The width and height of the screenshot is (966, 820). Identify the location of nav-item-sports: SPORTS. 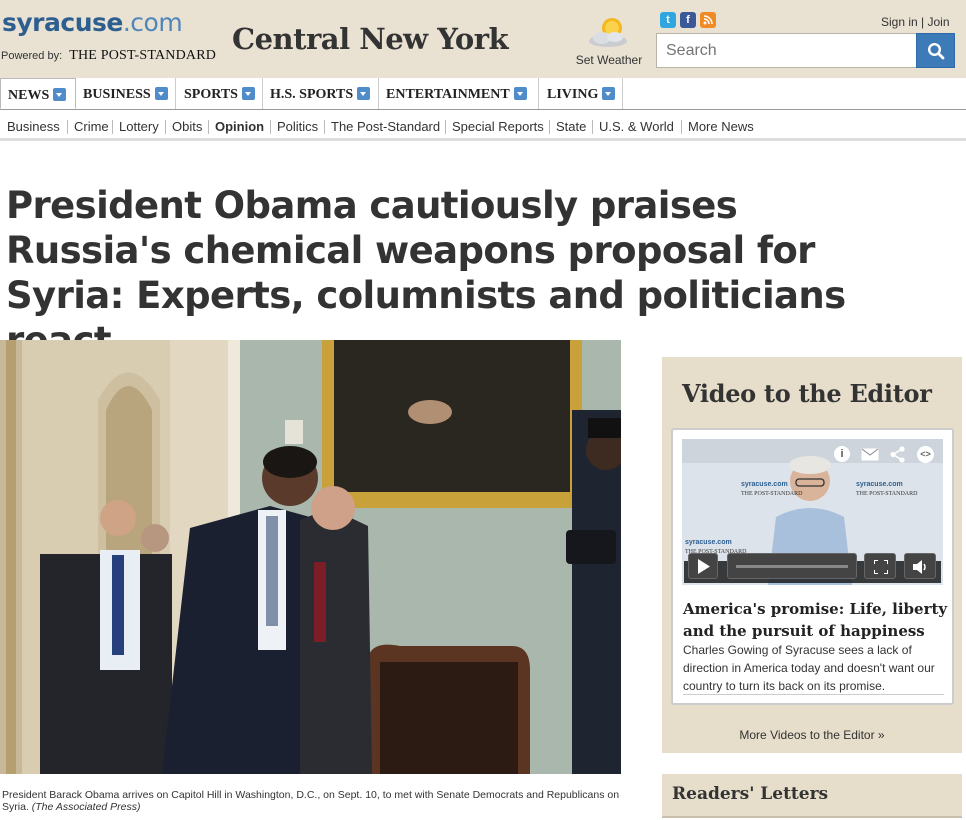
(219, 93).